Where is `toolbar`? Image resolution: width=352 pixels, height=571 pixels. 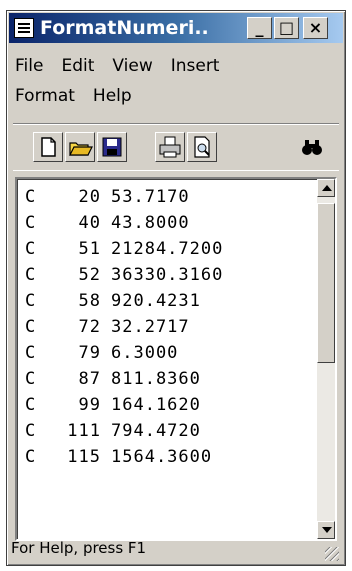
toolbar is located at coordinates (176, 147).